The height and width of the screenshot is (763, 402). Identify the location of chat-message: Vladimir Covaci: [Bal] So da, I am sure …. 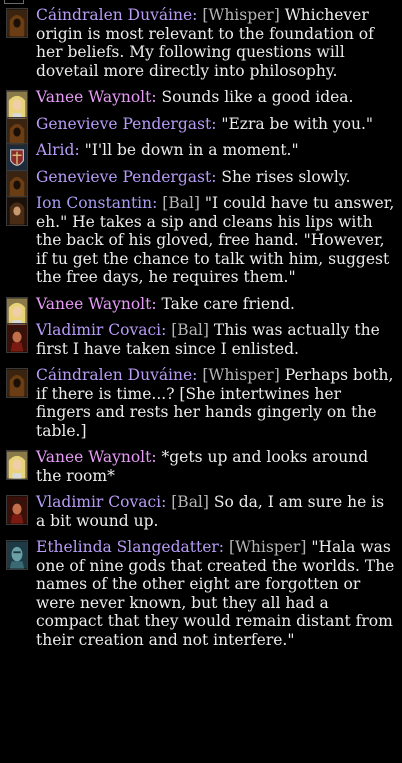
(201, 511).